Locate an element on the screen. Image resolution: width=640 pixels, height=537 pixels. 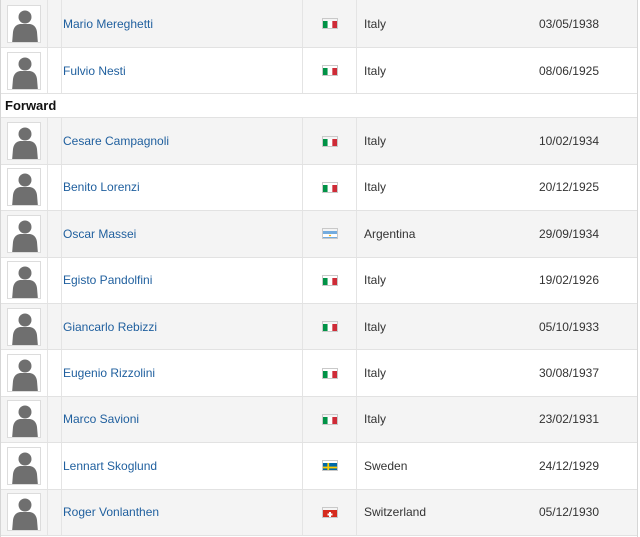
player-name-cell: Roger Vonlanthen is located at coordinates (182, 512).